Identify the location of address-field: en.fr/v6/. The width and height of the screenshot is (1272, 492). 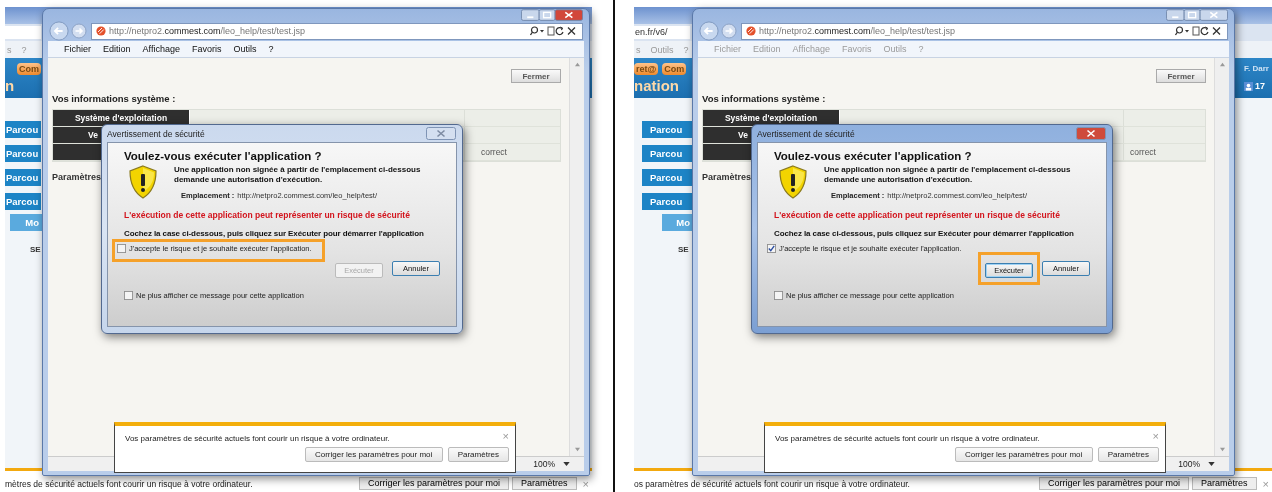
(662, 32).